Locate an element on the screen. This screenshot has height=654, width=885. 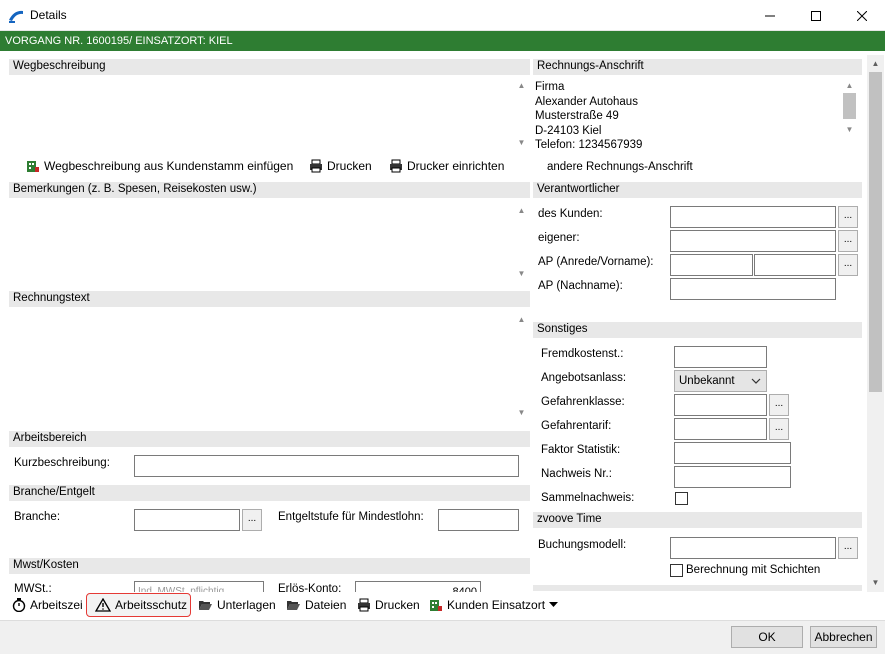
rechnungstext-scrollbar: ▲ ▼ is located at coordinates (521, 366).